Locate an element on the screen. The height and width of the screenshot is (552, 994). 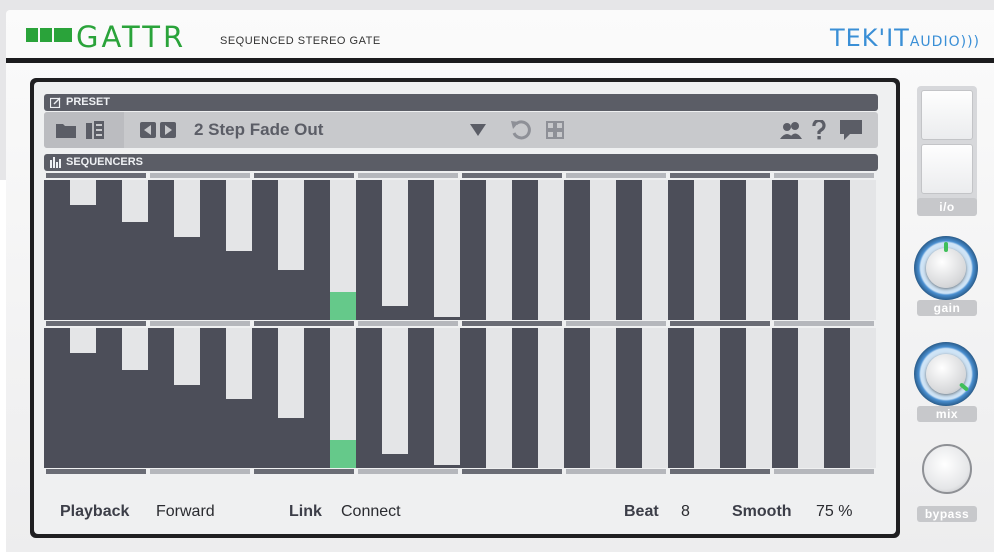
brand-name: TEK'IT is located at coordinates (869, 38).